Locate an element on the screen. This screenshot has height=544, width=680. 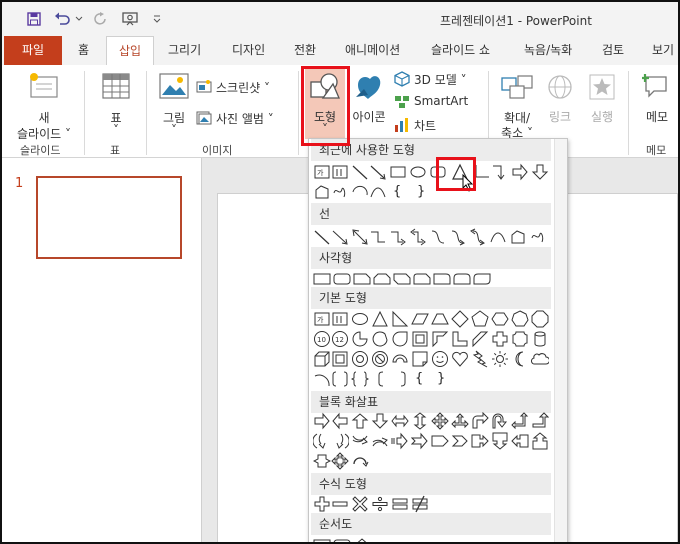
cloud-shape-icon is located at coordinates (540, 359).